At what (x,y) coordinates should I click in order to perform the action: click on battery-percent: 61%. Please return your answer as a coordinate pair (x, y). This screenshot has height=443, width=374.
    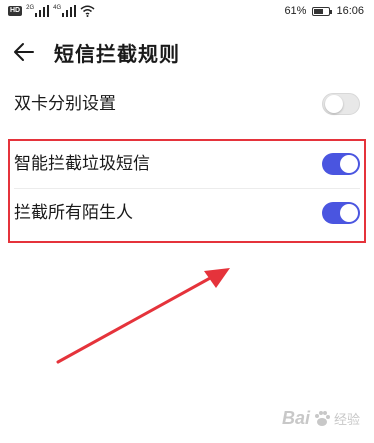
    Looking at the image, I should click on (295, 11).